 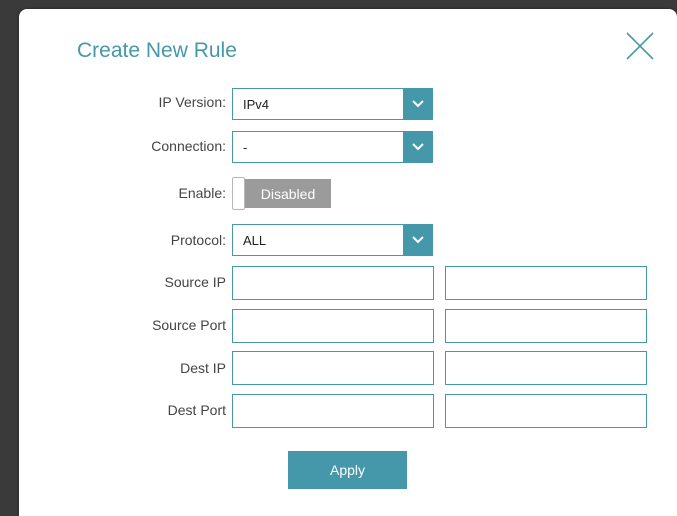 I want to click on dest-ip-start-input, so click(x=333, y=368).